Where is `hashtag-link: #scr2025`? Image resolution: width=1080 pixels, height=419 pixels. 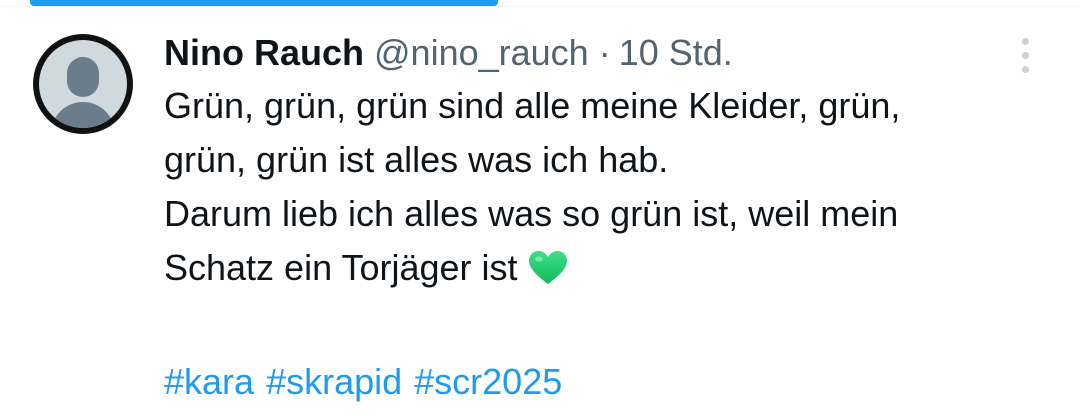
hashtag-link: #scr2025 is located at coordinates (488, 381).